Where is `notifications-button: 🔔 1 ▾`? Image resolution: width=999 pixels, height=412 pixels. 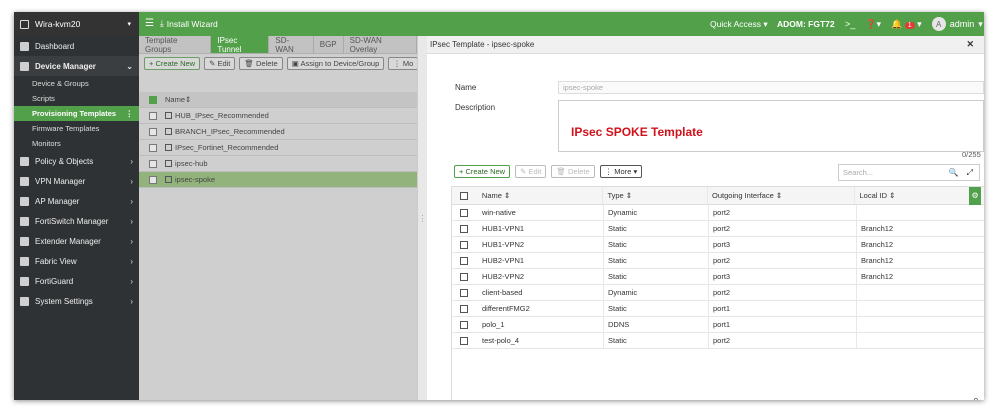 notifications-button: 🔔 1 ▾ is located at coordinates (906, 24).